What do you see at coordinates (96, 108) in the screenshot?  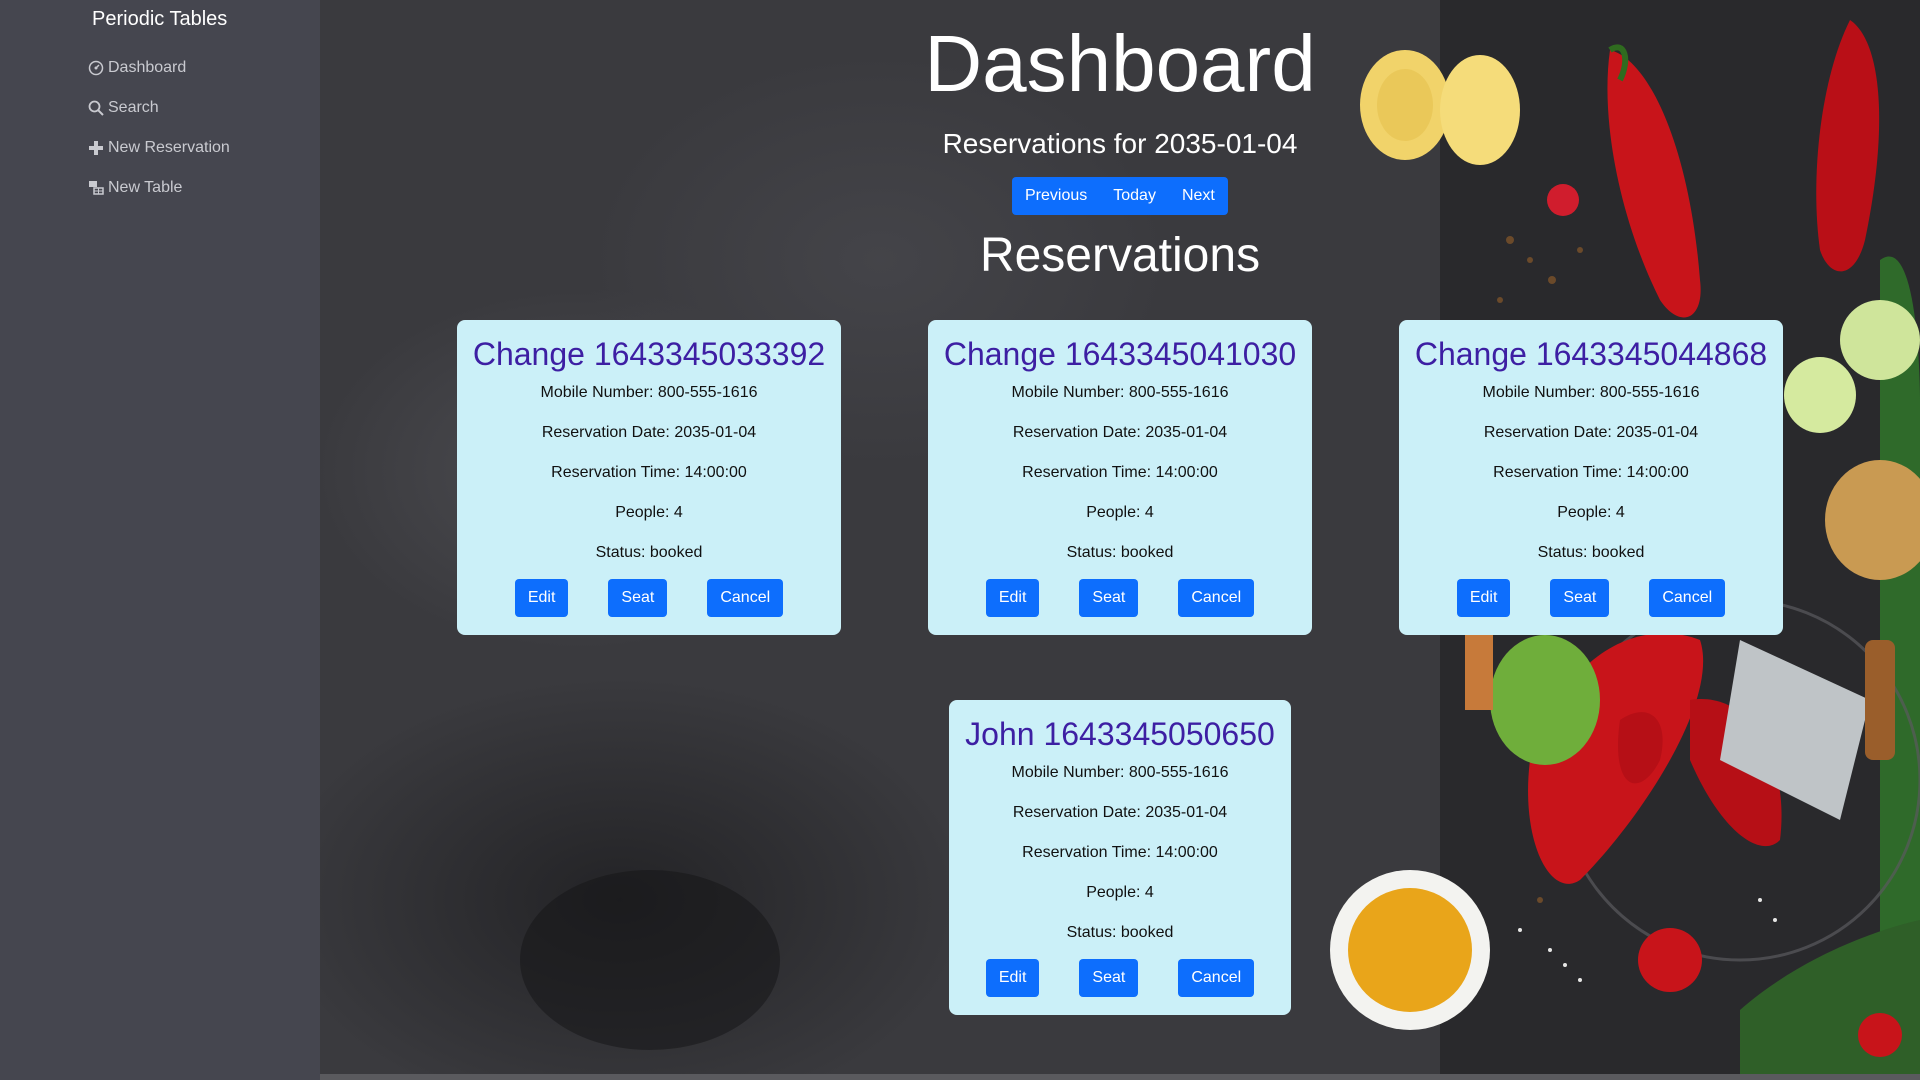 I see `search-icon` at bounding box center [96, 108].